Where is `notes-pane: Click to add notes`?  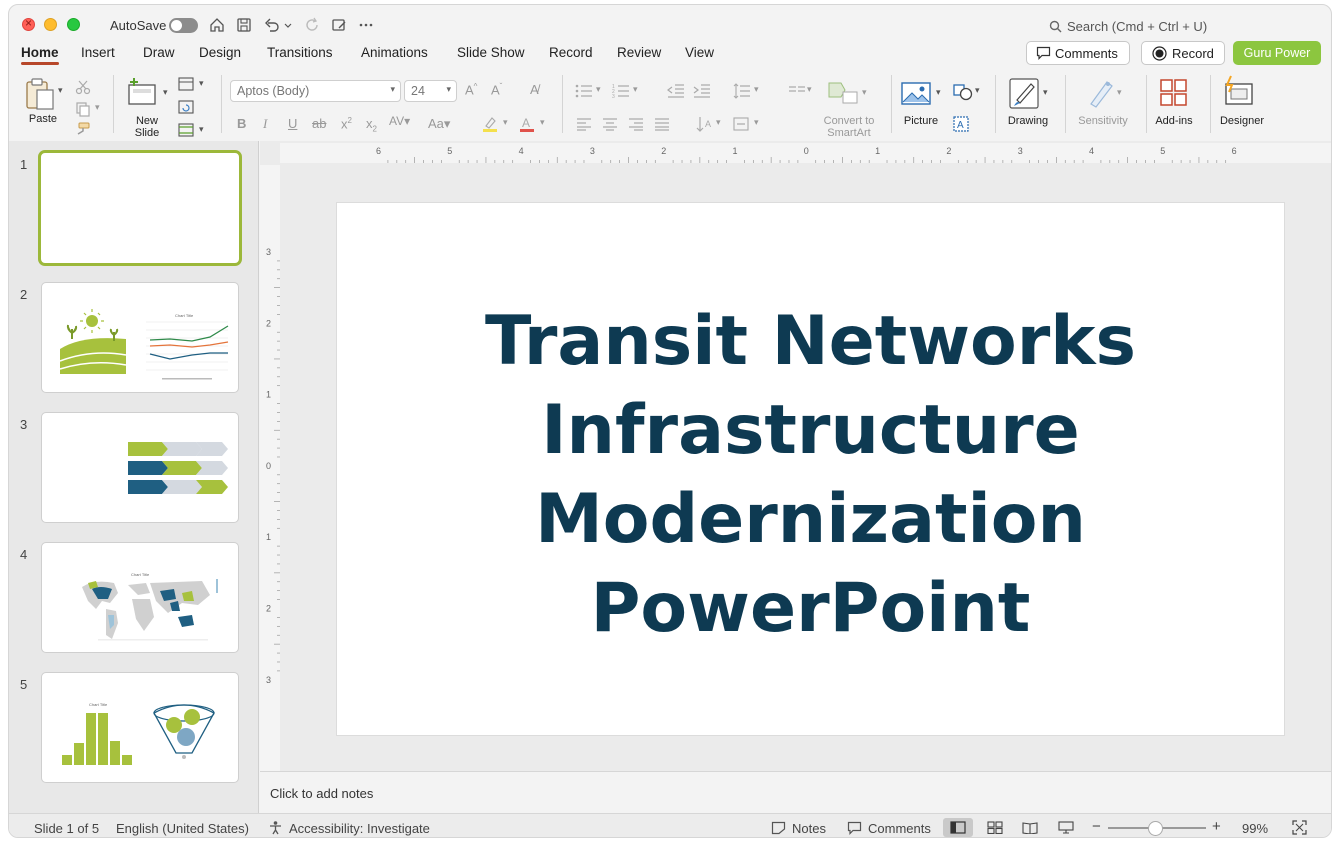
notes-pane: Click to add notes is located at coordinates (795, 792).